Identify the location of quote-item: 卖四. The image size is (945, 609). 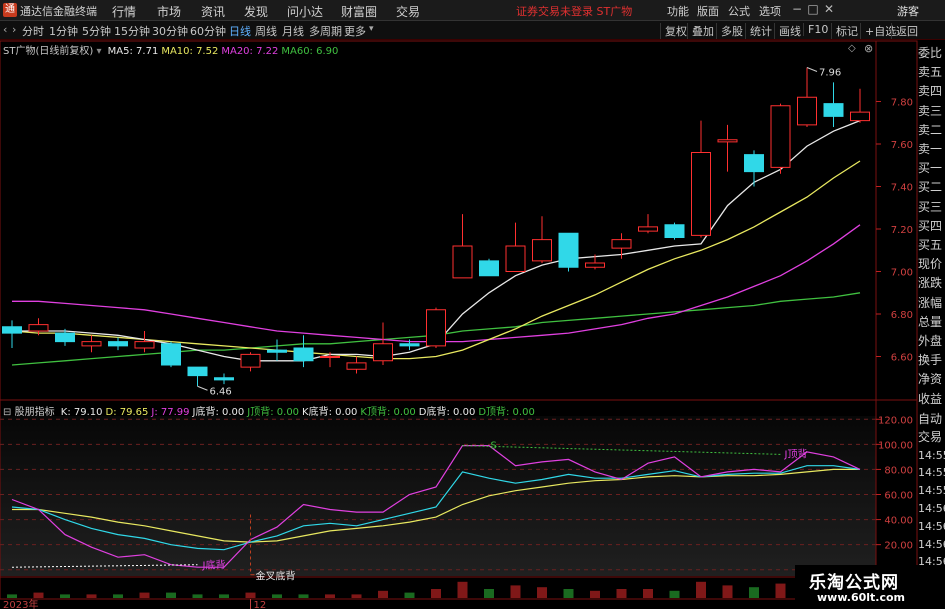
(931, 91).